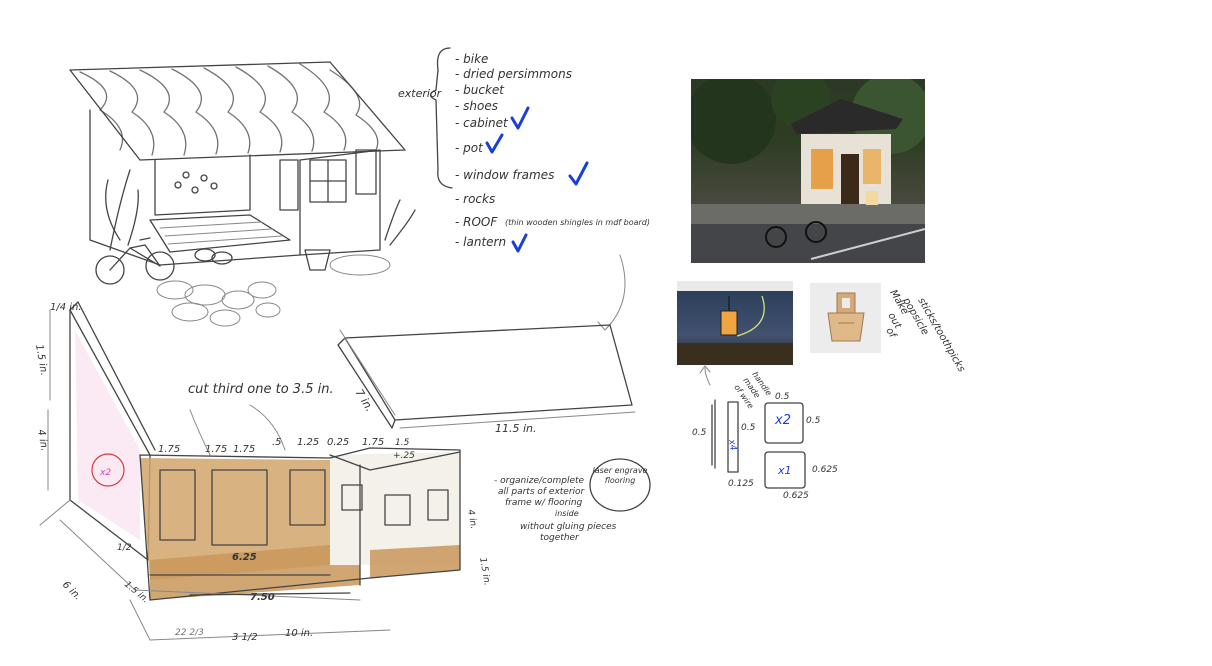 The image size is (1212, 666). I want to click on checklist-item-roof: - ROOF, so click(476, 222).